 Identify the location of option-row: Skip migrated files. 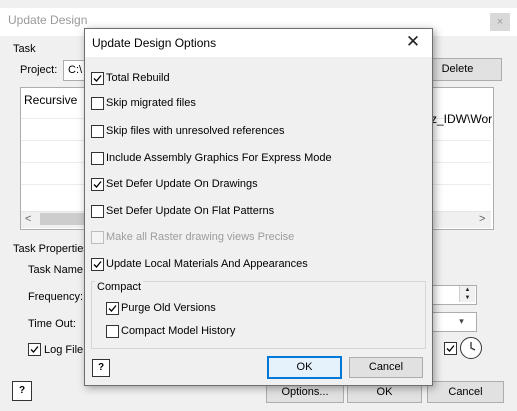
(143, 105).